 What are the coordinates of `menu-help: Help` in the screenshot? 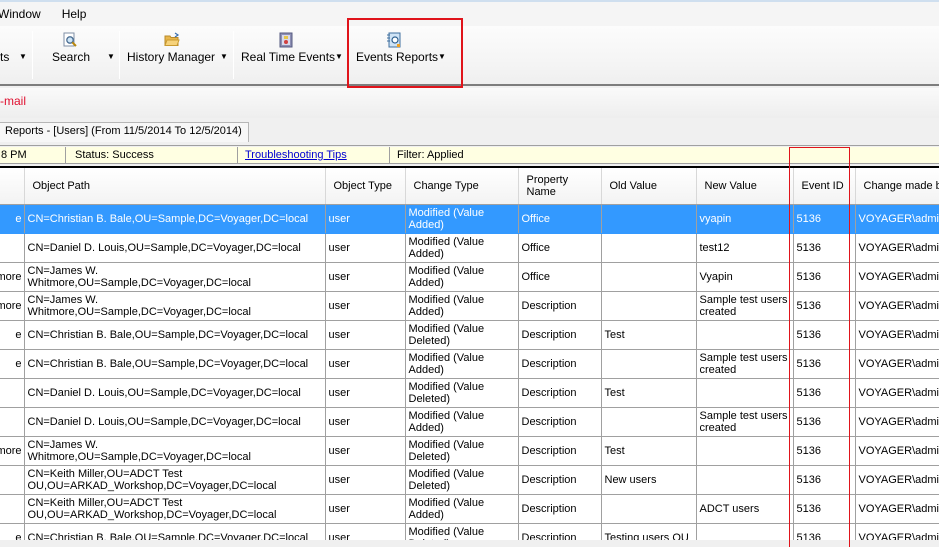 It's located at (80, 14).